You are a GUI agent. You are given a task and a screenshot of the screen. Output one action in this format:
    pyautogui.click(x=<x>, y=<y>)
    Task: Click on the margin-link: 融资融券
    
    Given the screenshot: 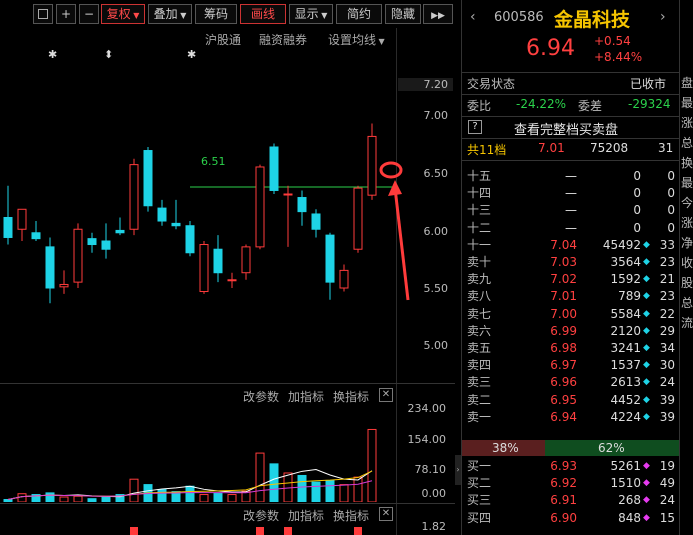 What is the action you would take?
    pyautogui.click(x=283, y=39)
    